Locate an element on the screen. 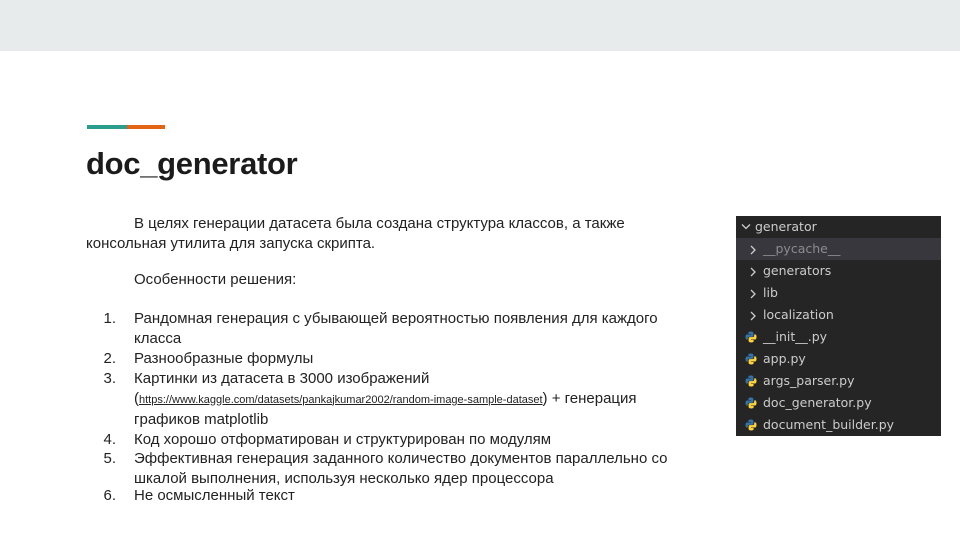 The height and width of the screenshot is (540, 960). tree-item-label: localization is located at coordinates (798, 314).